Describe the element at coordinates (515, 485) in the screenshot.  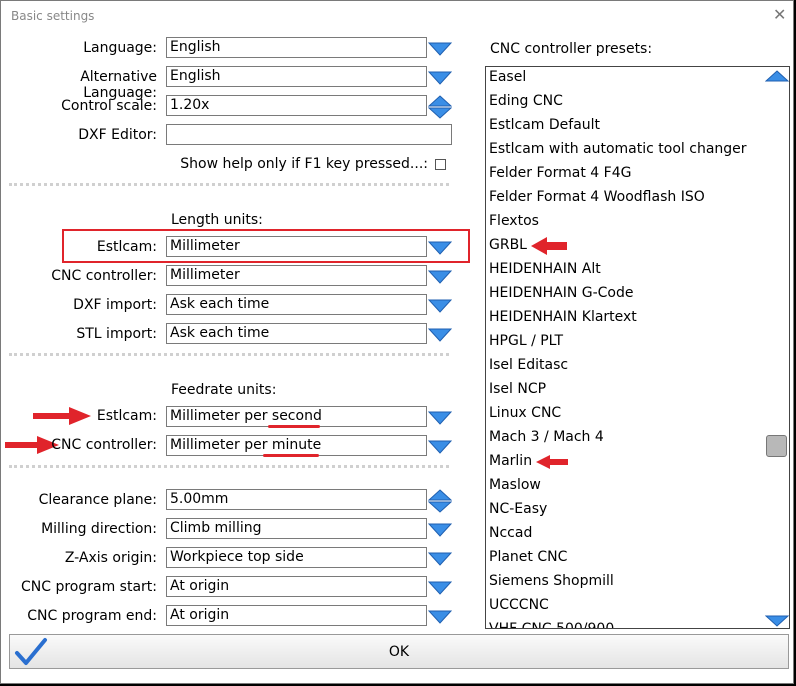
I see `preset-item: Maslow` at that location.